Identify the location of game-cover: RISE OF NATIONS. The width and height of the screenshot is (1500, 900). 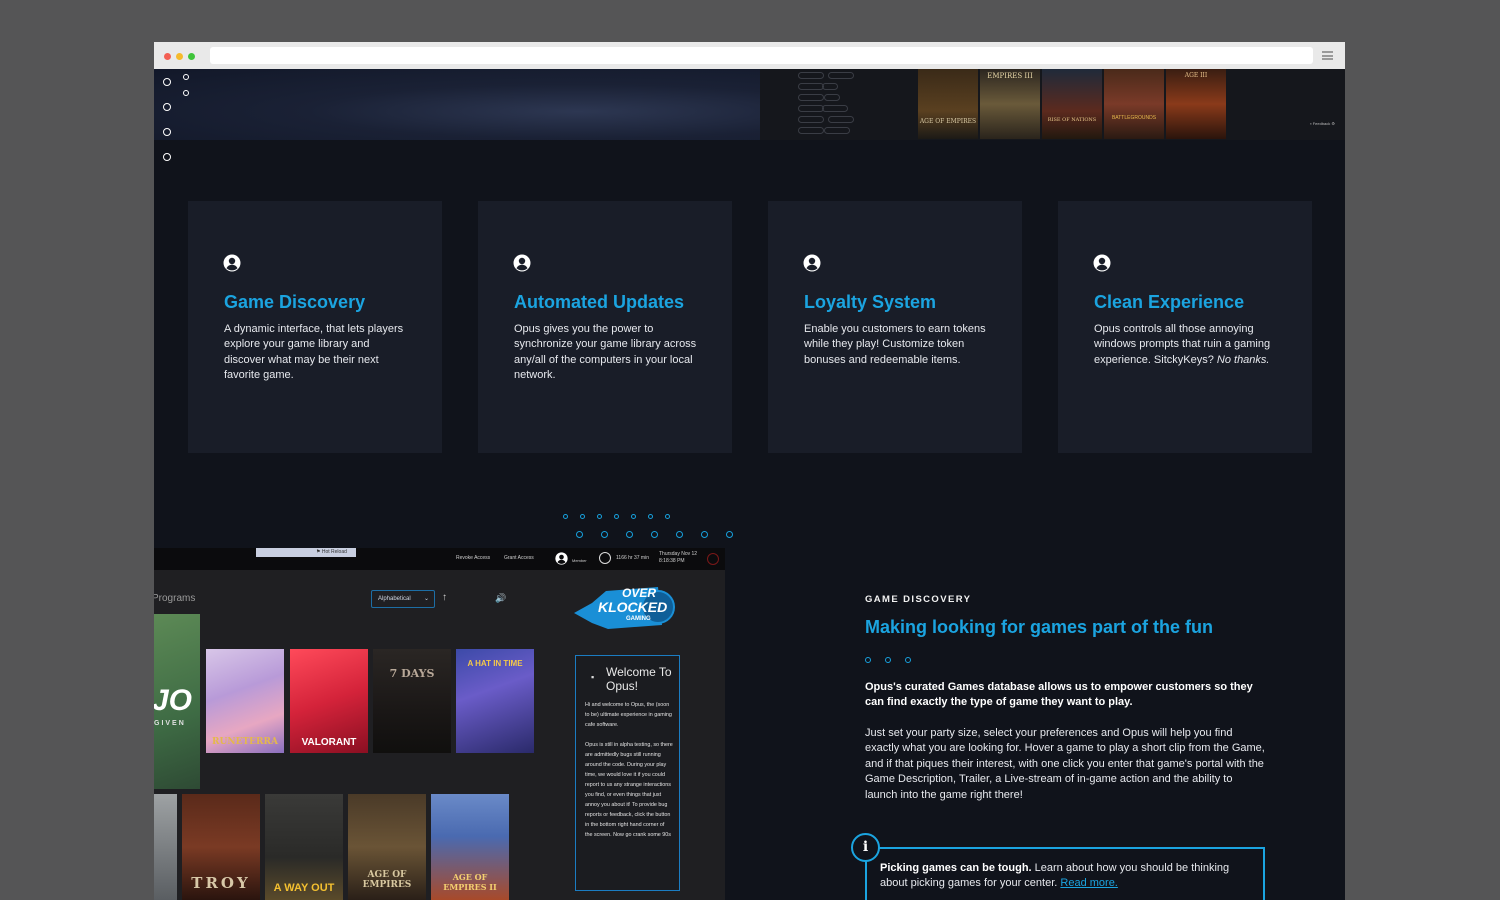
(1072, 104).